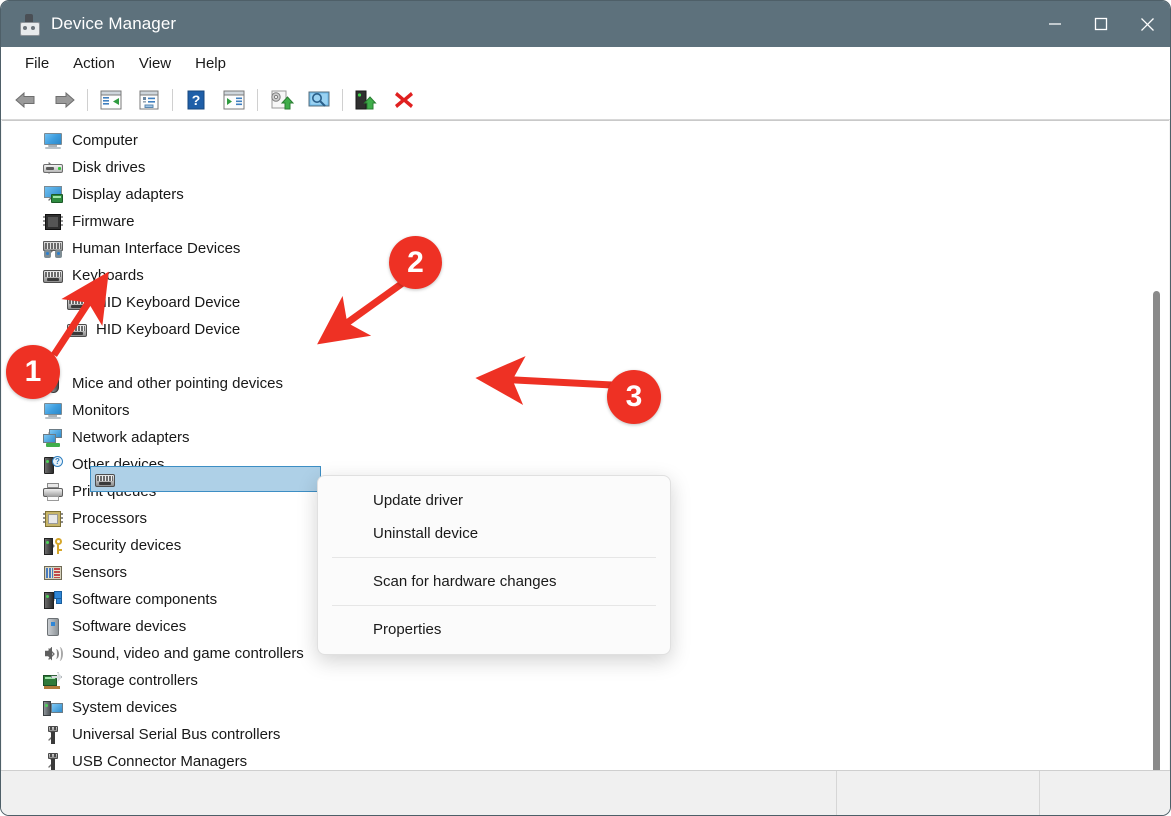 The height and width of the screenshot is (816, 1171). What do you see at coordinates (26, 100) in the screenshot?
I see `back-arrow-icon` at bounding box center [26, 100].